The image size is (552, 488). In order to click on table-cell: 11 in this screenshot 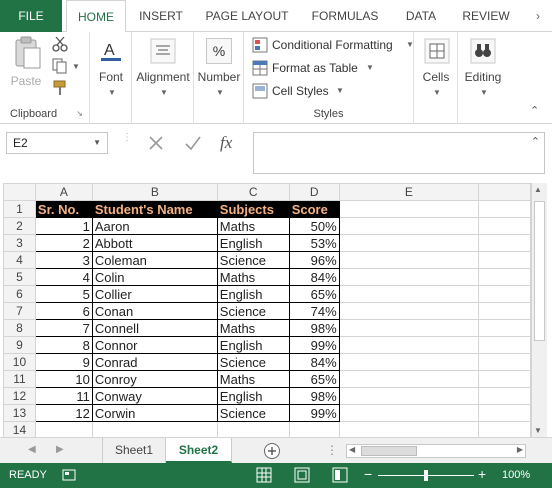, I will do `click(63, 396)`.